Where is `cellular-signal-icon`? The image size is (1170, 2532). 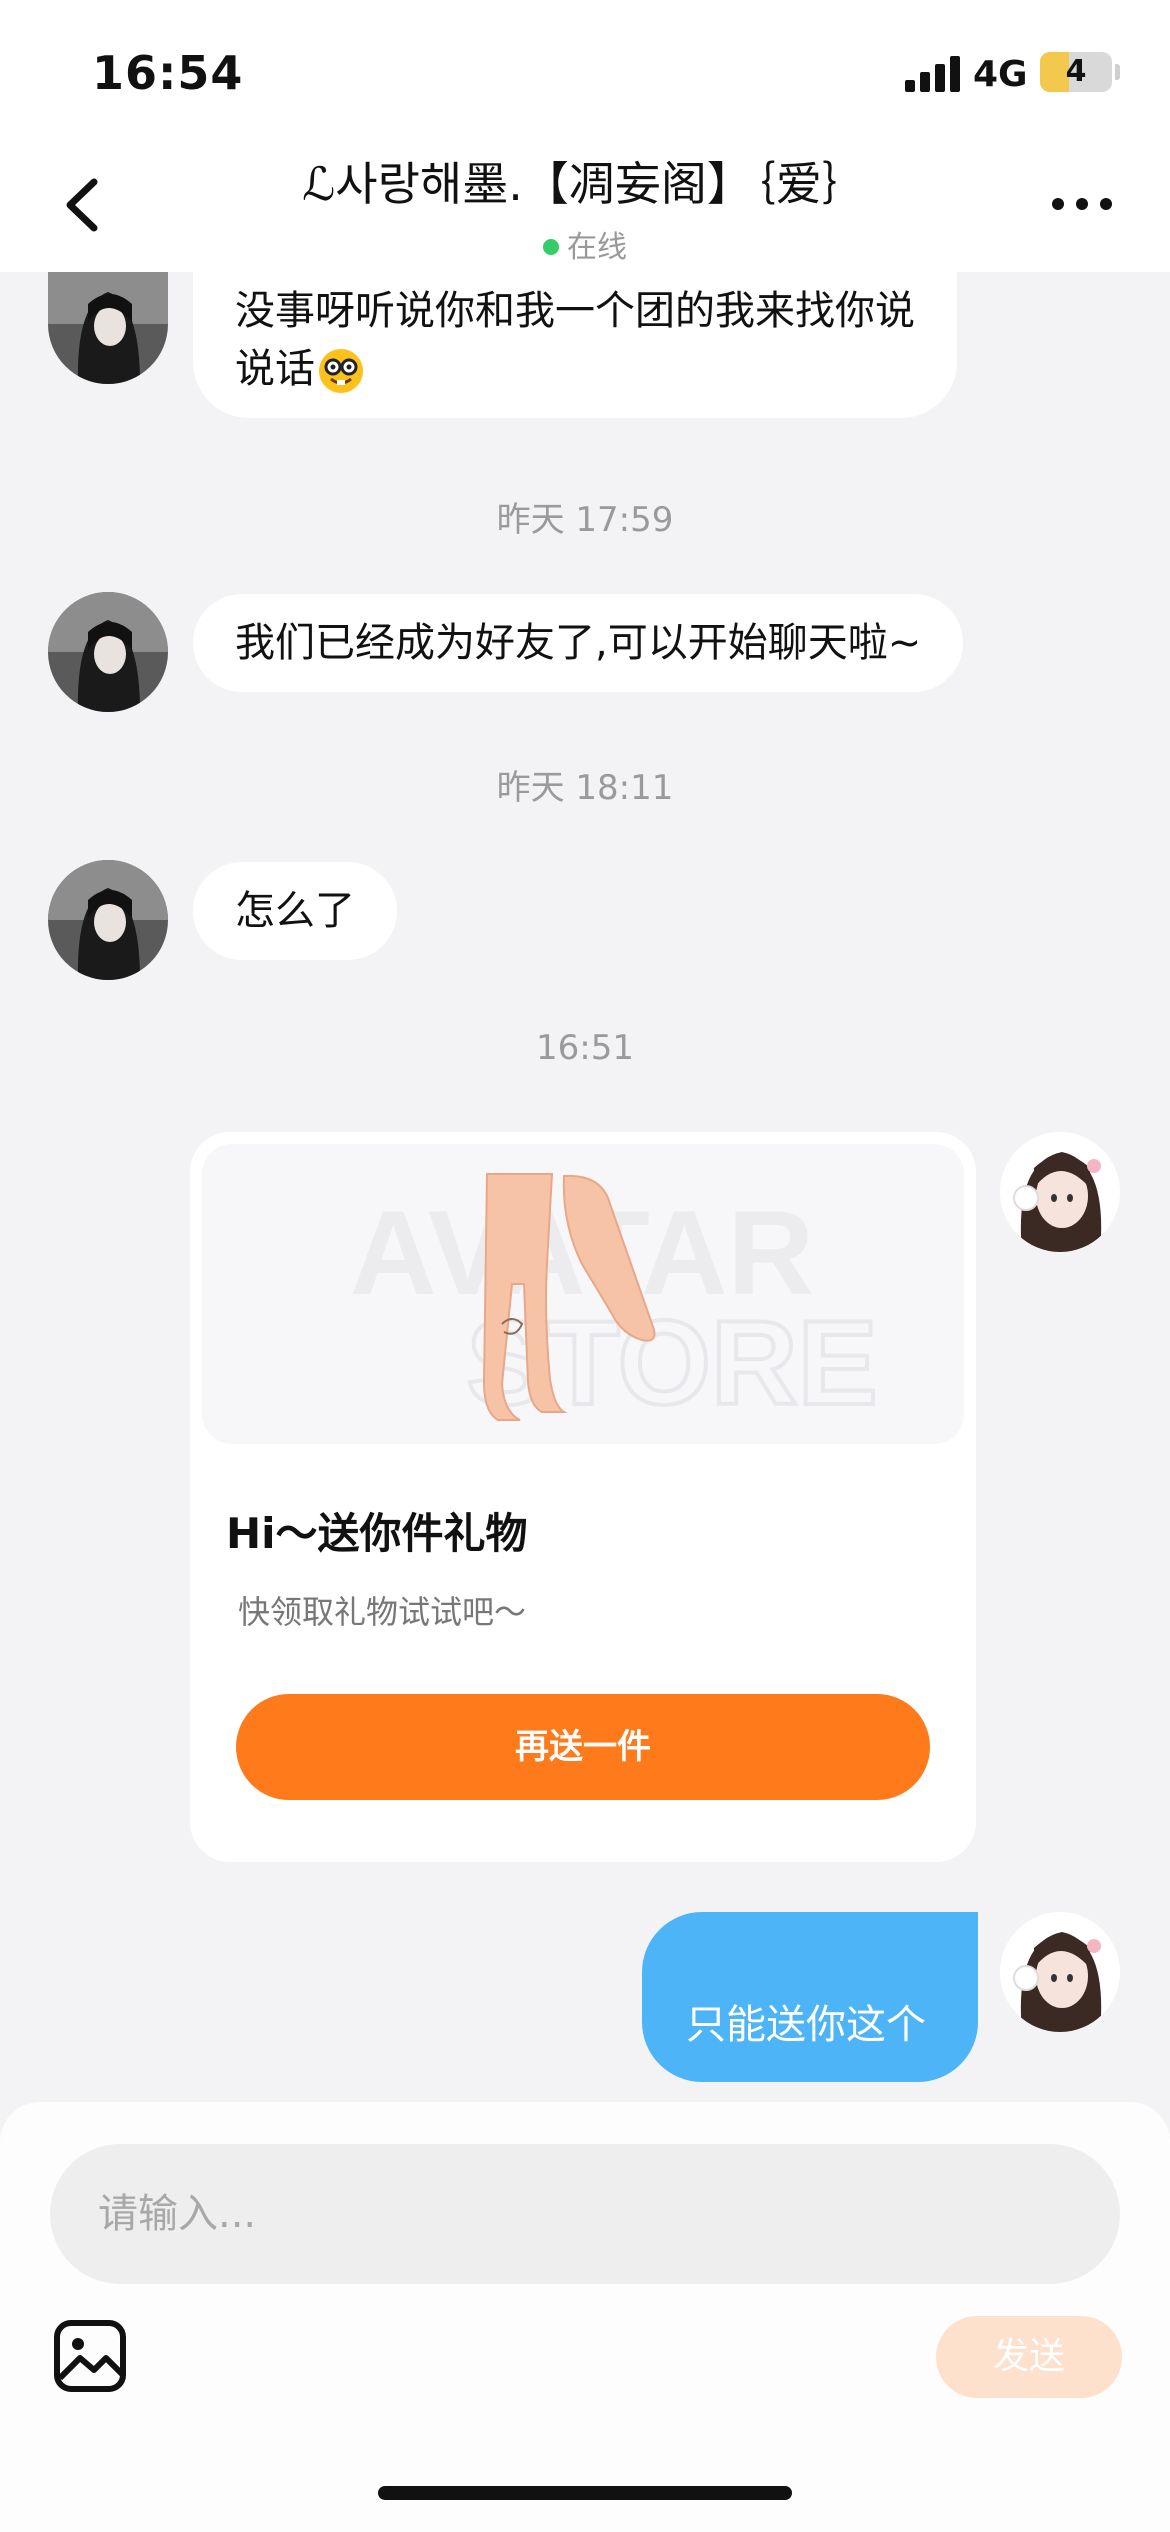 cellular-signal-icon is located at coordinates (934, 74).